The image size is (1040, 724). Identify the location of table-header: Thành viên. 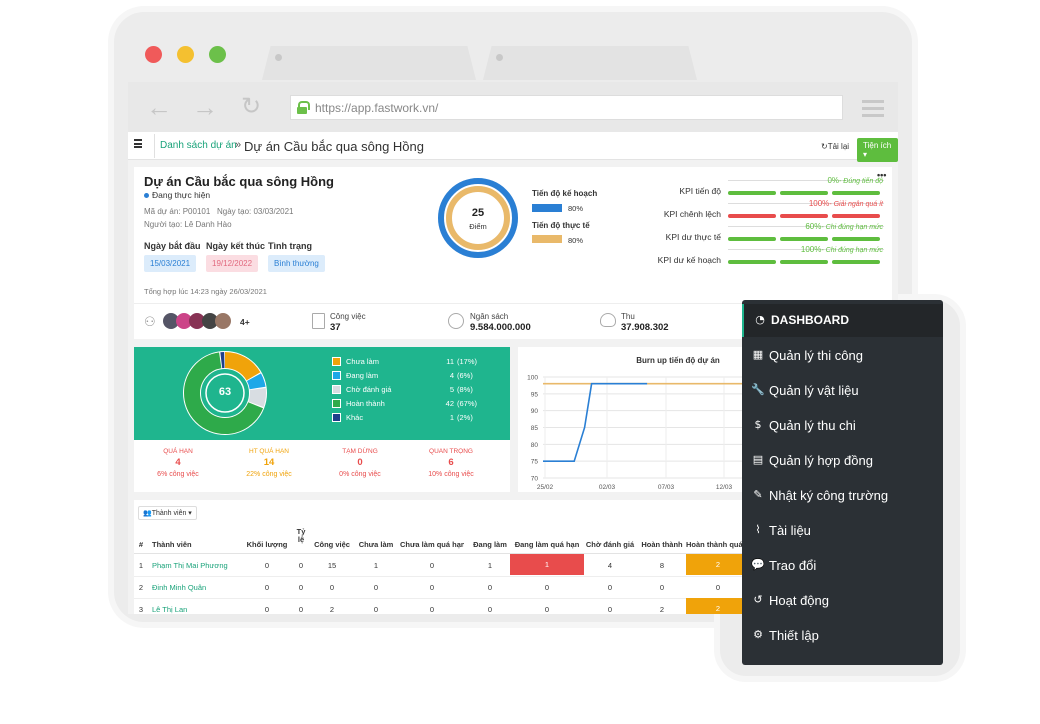
(172, 544).